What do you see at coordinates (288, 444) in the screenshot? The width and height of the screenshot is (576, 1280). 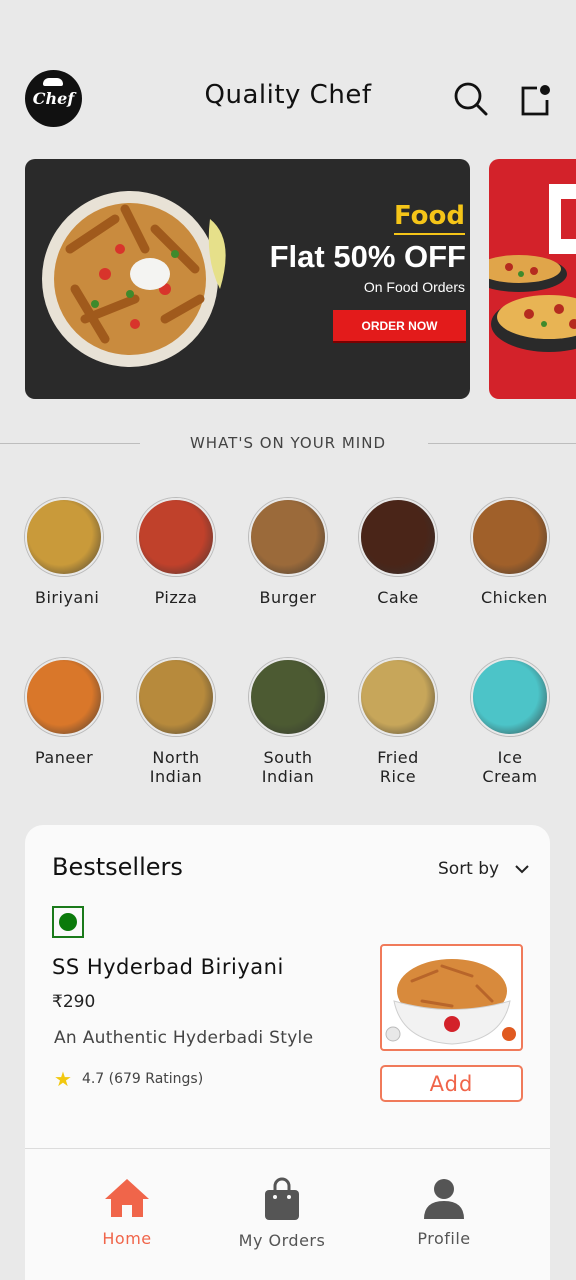 I see `section-header: WHAT'S ON YOUR MIND` at bounding box center [288, 444].